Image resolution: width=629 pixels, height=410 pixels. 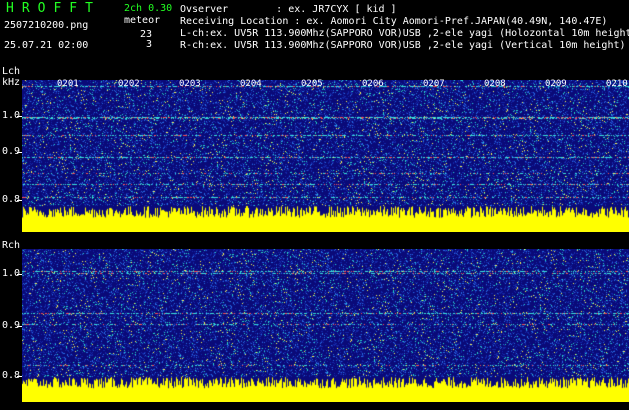 I want to click on time-tick: 0207, so click(x=434, y=84).